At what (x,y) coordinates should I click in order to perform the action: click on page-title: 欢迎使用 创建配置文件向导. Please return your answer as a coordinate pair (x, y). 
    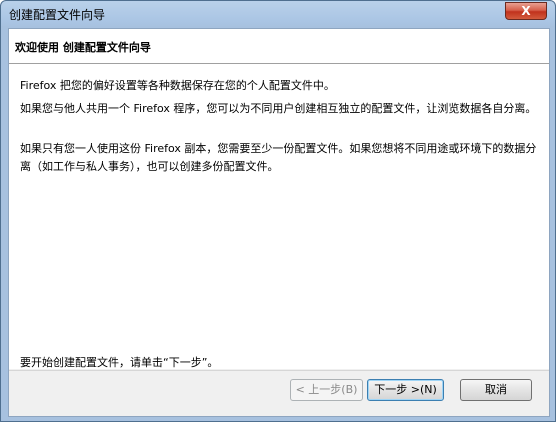
    Looking at the image, I should click on (83, 47).